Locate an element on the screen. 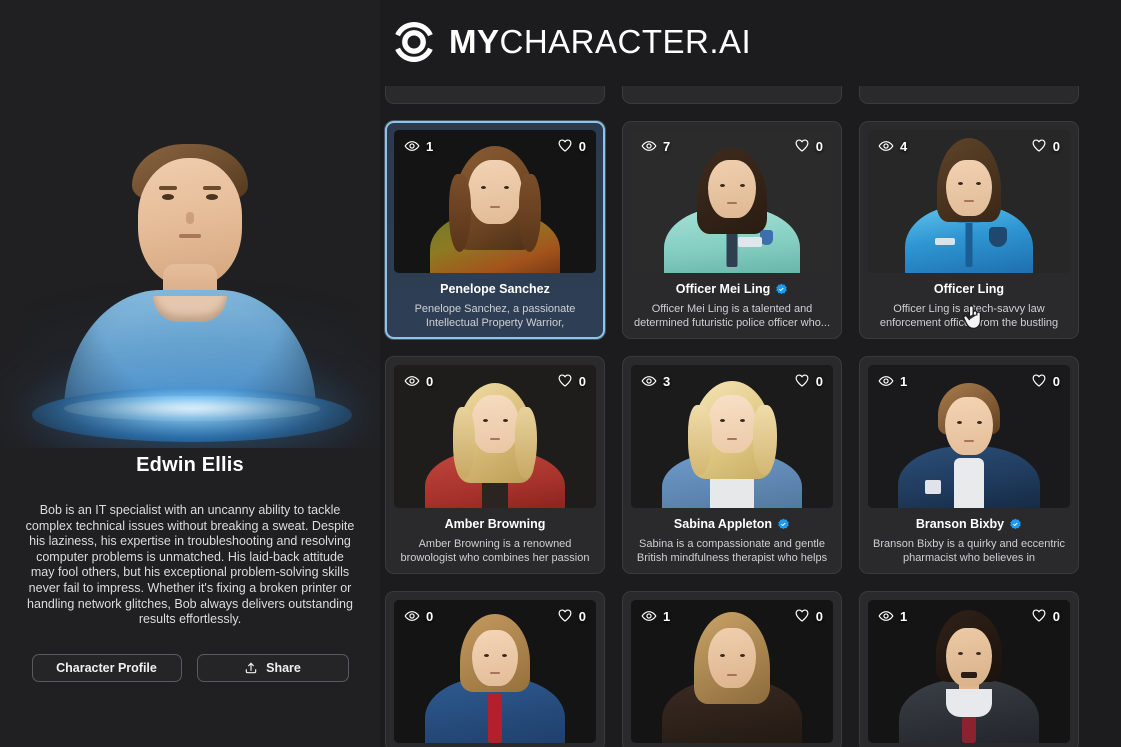  brand-wordmark: MYCHARACTER.AI is located at coordinates (600, 42).